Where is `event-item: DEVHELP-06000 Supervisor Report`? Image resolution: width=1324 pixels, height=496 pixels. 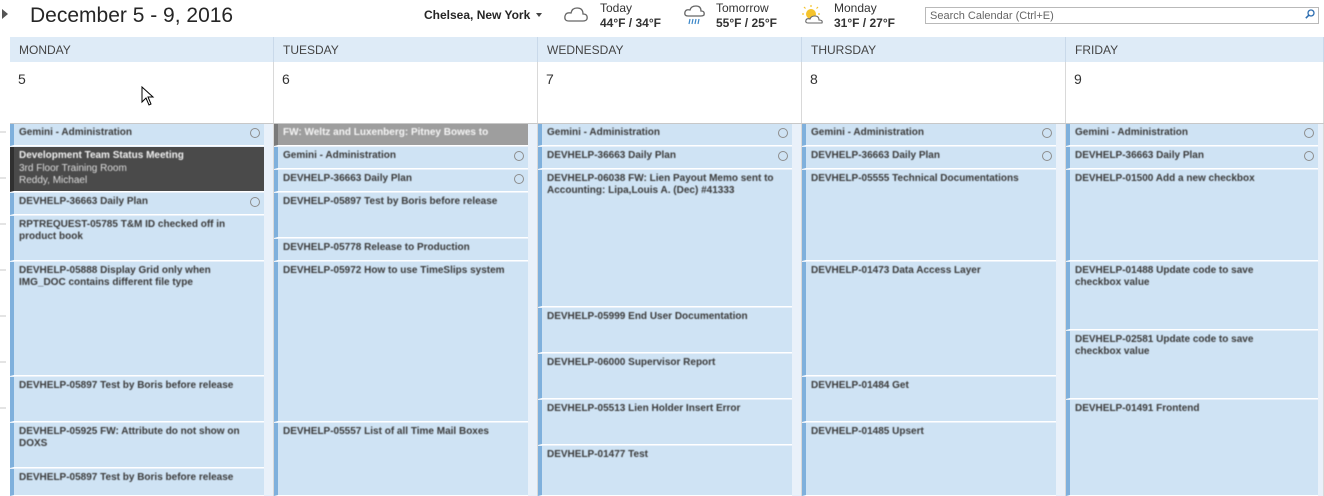
event-item: DEVHELP-06000 Supervisor Report is located at coordinates (665, 376).